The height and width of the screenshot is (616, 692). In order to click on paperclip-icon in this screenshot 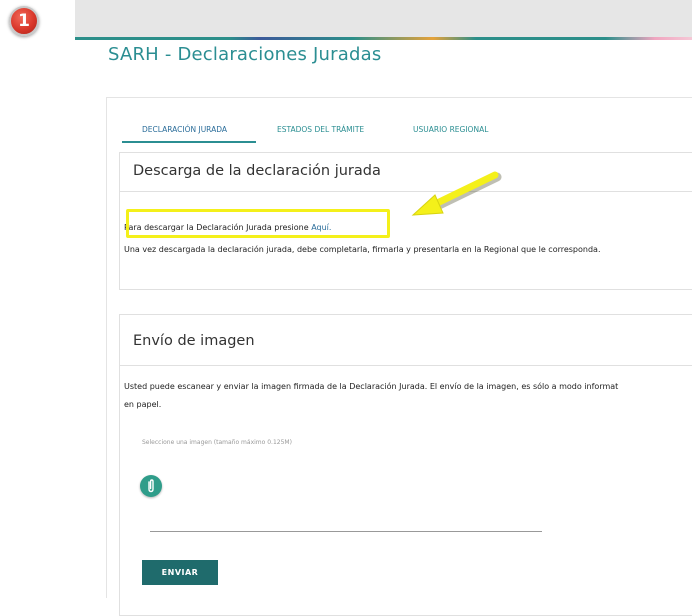, I will do `click(151, 486)`.